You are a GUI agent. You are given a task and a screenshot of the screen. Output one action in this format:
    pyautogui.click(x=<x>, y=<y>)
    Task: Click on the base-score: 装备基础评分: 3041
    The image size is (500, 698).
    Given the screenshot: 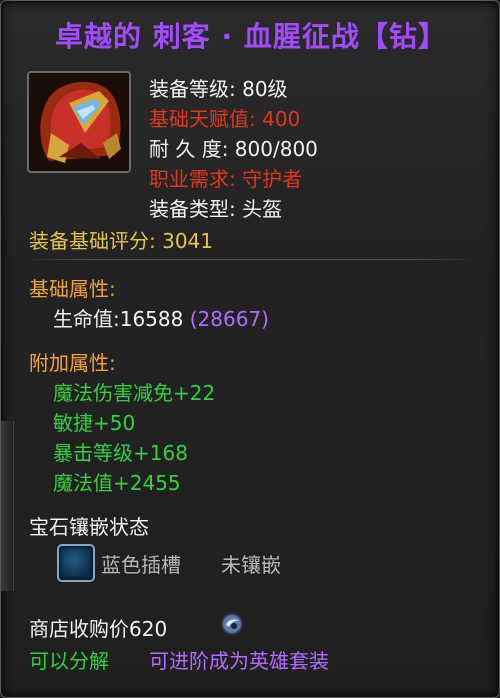 What is the action you would take?
    pyautogui.click(x=121, y=241)
    